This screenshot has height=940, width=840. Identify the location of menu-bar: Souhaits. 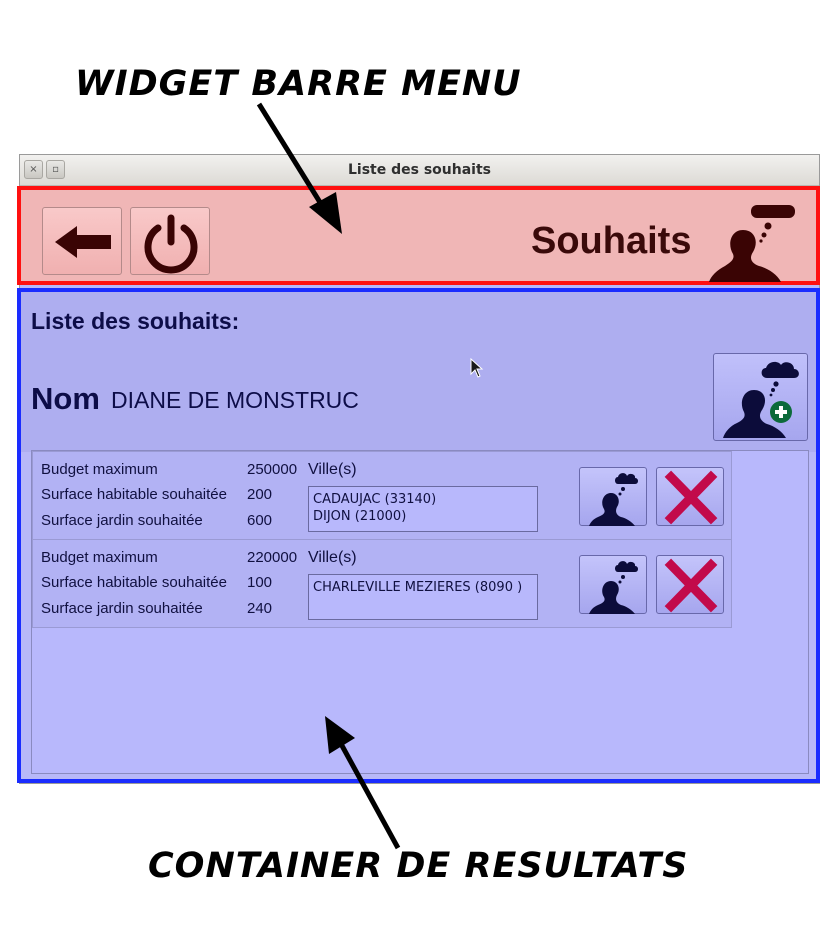
(418, 235).